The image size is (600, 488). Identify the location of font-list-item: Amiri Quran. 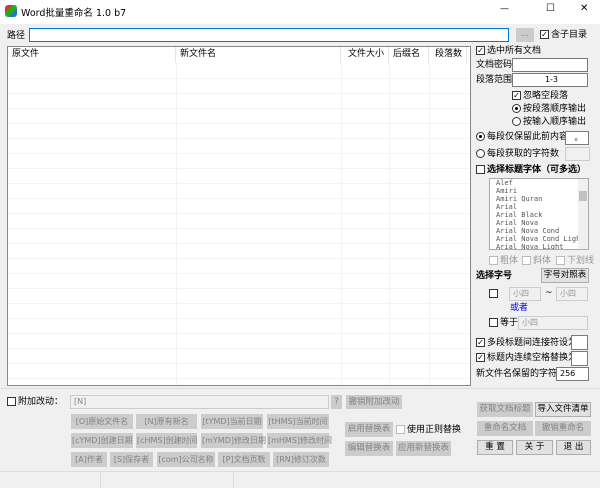
(540, 199).